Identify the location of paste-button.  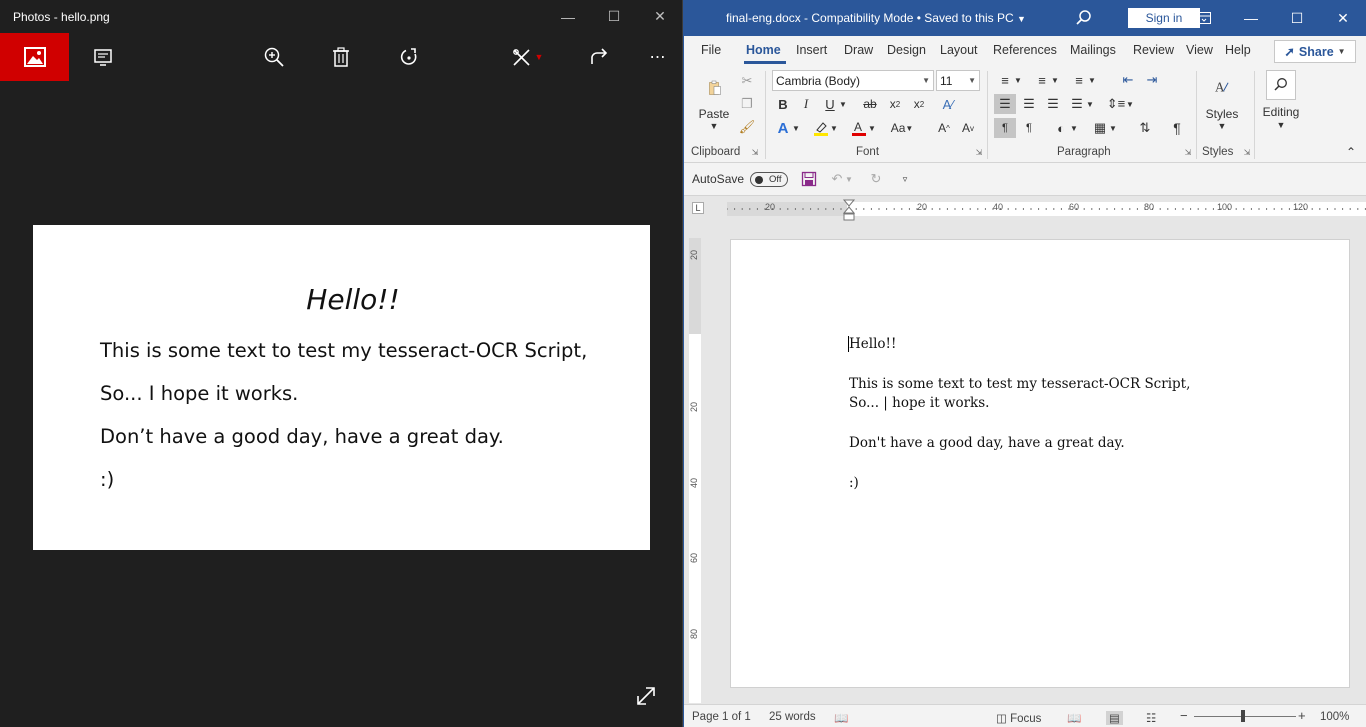
(715, 88).